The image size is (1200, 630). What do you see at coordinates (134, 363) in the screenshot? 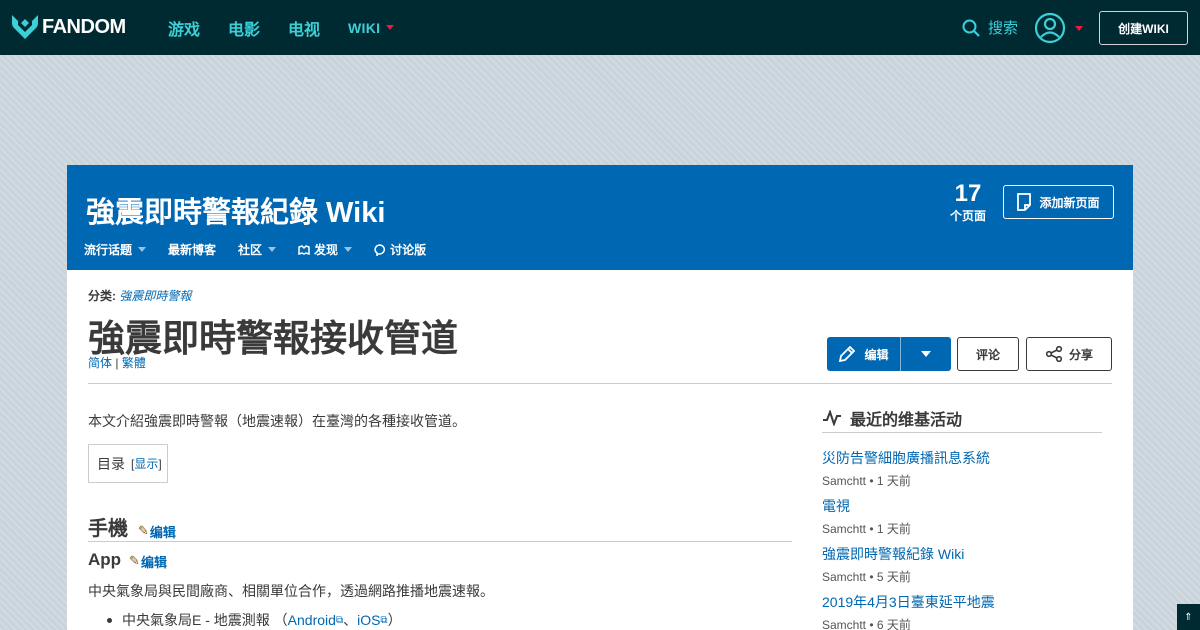
I see `variant-traditional-link: 繁體` at bounding box center [134, 363].